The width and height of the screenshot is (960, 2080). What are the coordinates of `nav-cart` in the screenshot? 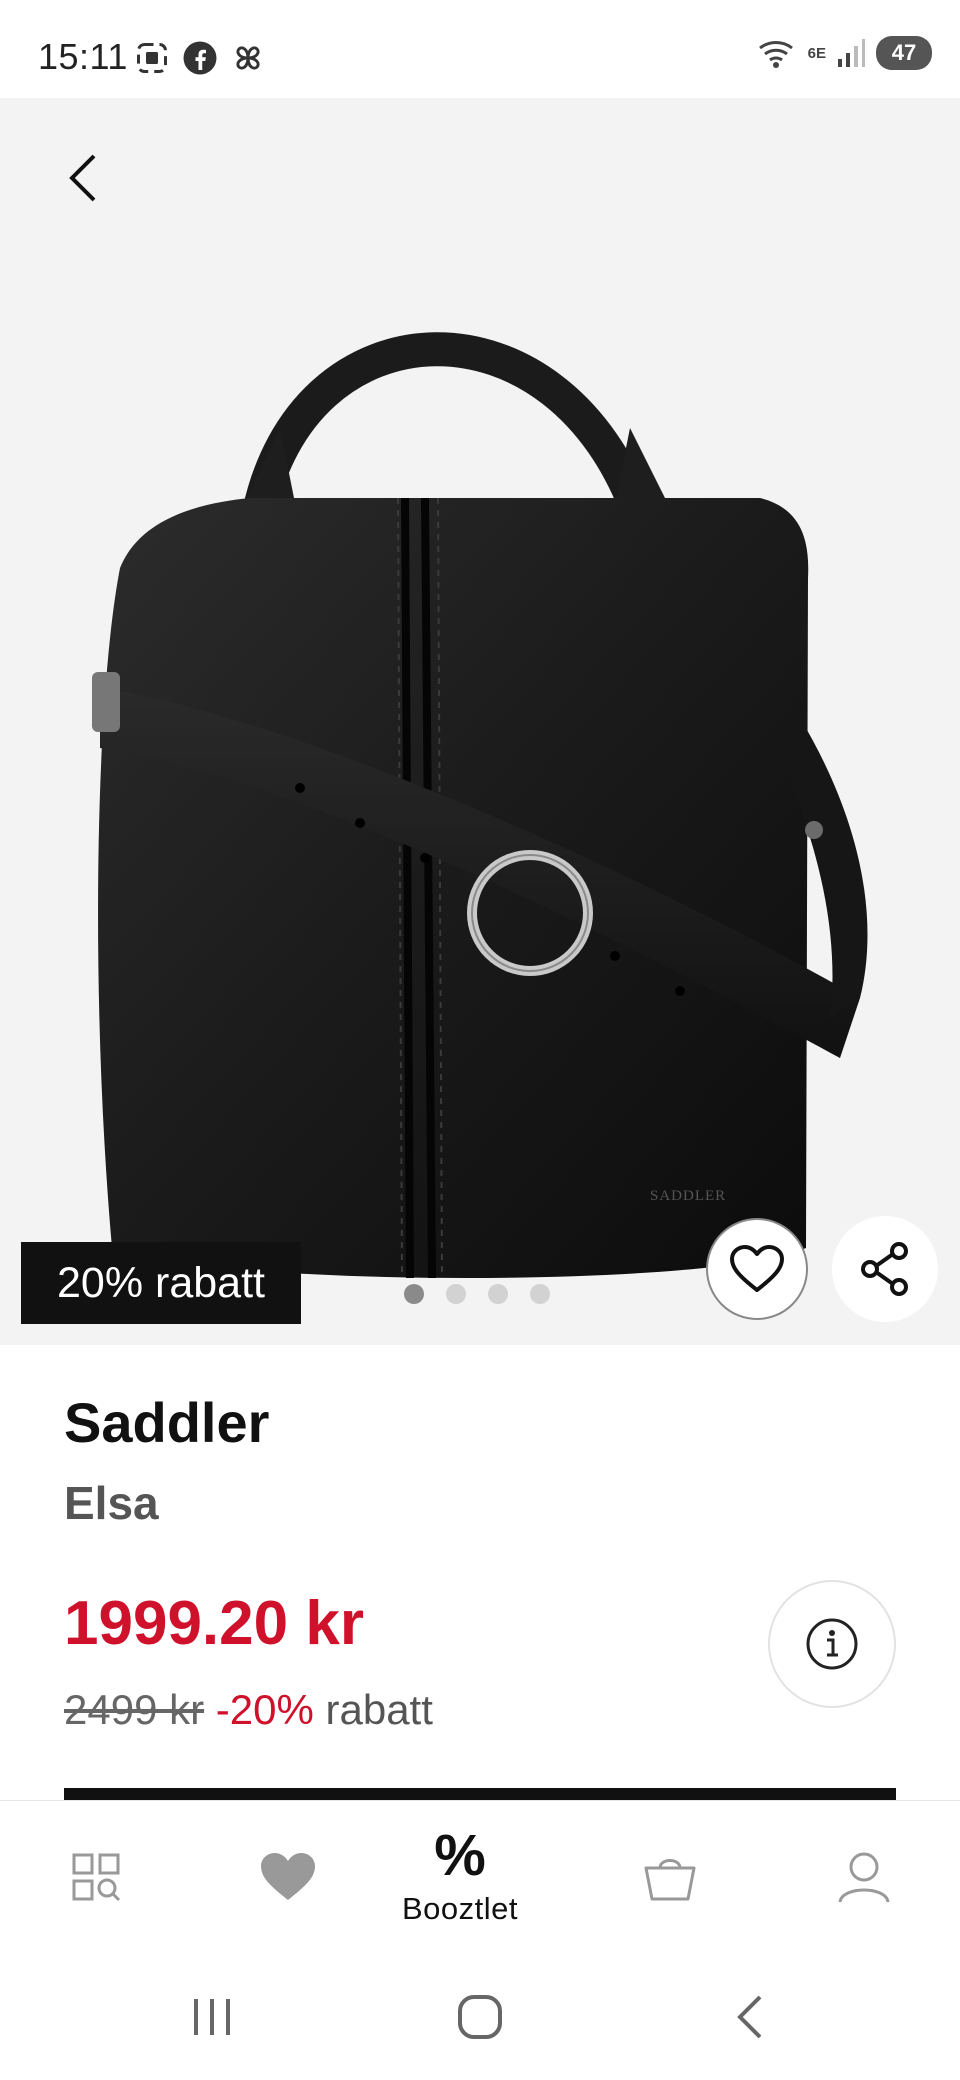 It's located at (670, 1877).